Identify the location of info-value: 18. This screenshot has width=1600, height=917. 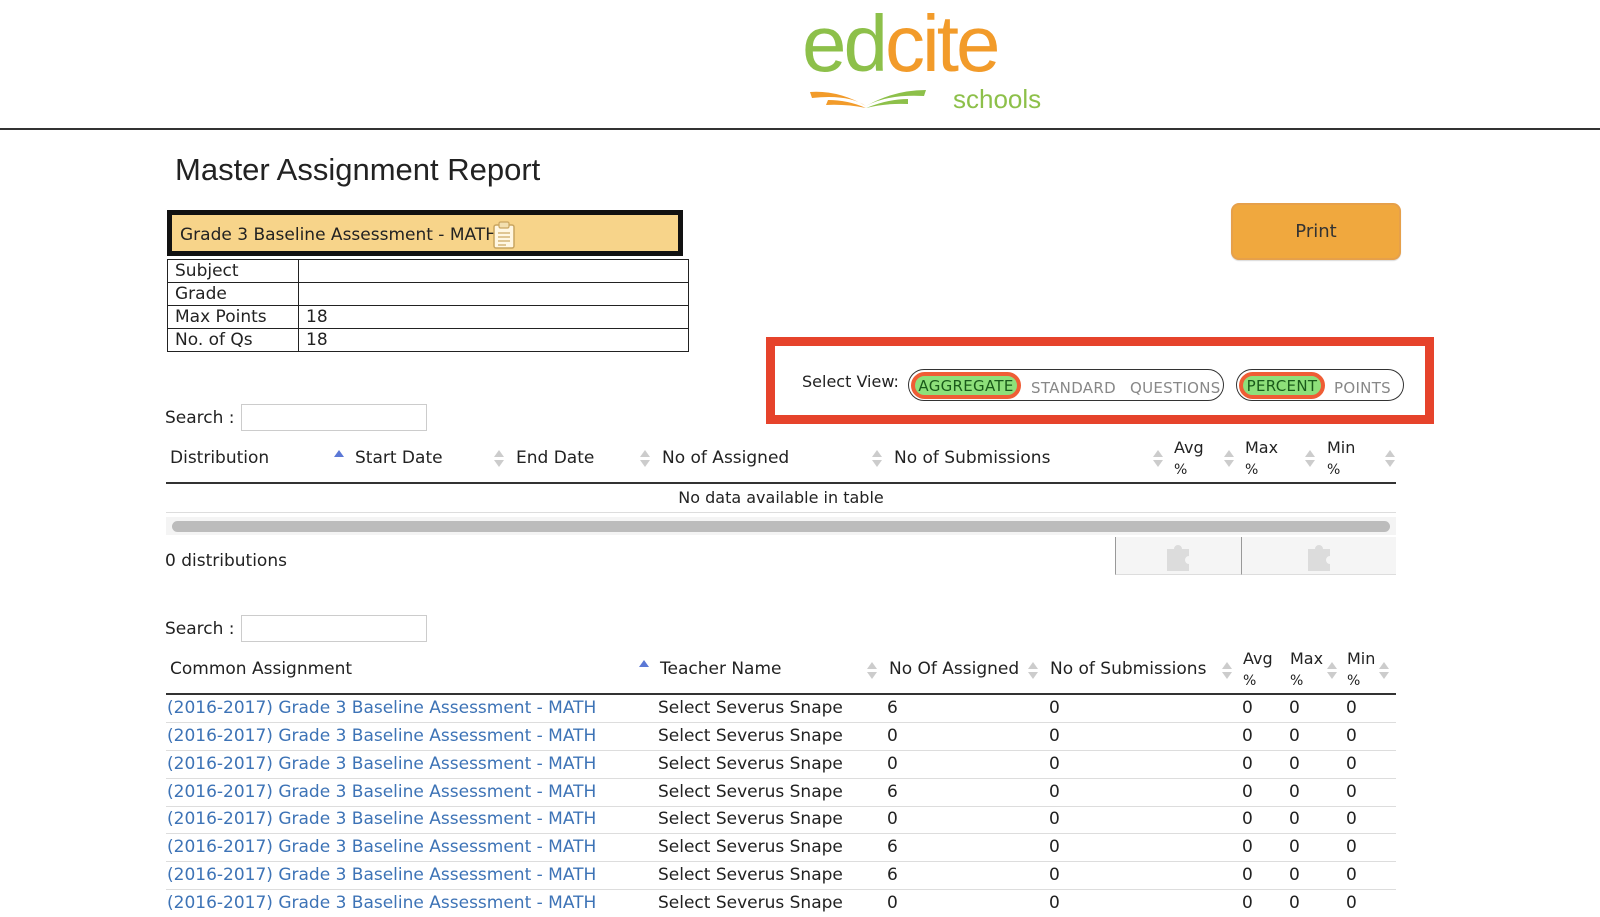
(493, 340).